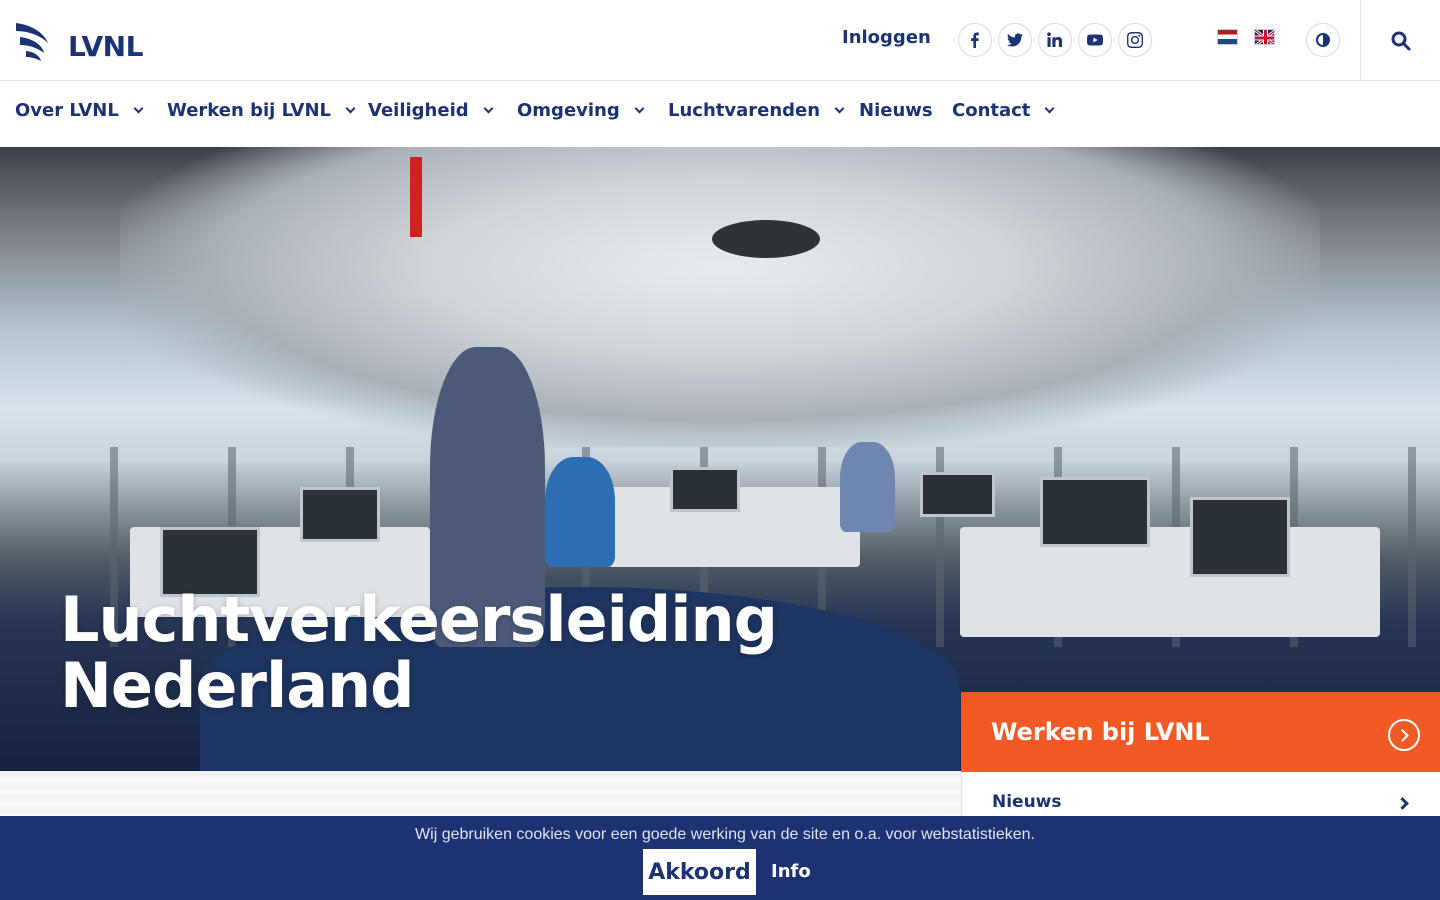  I want to click on logo-wordmark: LVNL, so click(105, 46).